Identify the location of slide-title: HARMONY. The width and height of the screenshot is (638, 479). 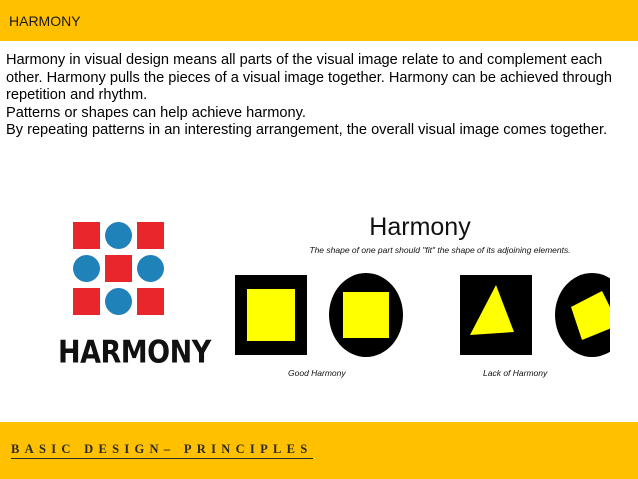
(45, 21).